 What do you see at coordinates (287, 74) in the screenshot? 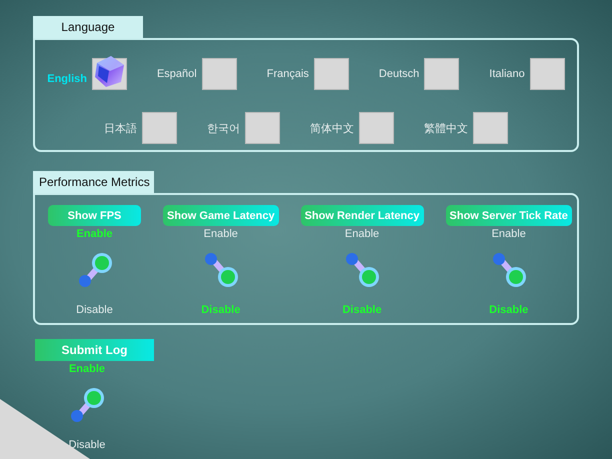
I see `language-label: Français` at bounding box center [287, 74].